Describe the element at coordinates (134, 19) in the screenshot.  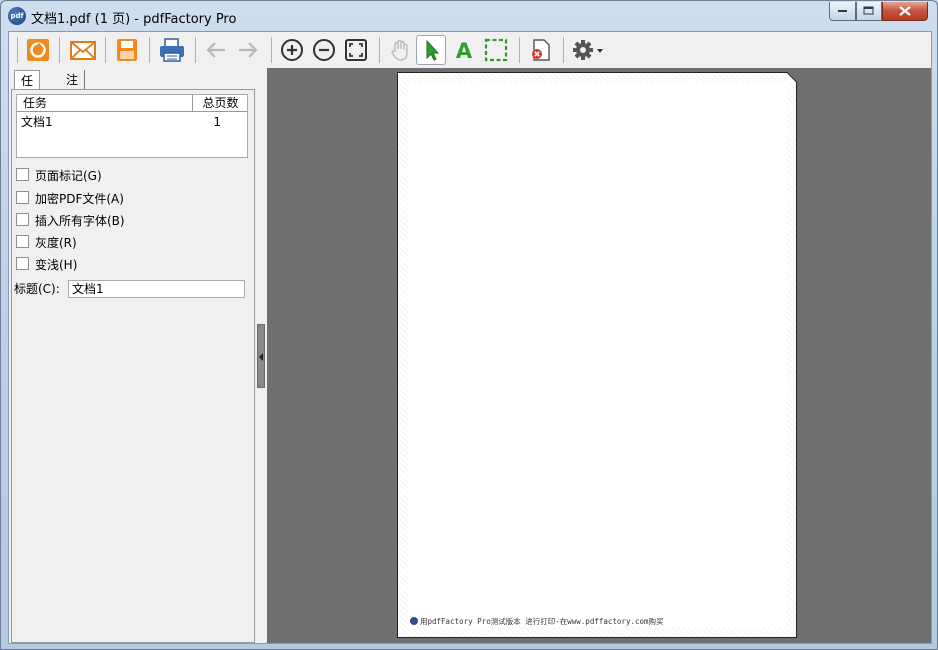
I see `window-title: 文档1.pdf (1 页) - pdfFactory Pro` at that location.